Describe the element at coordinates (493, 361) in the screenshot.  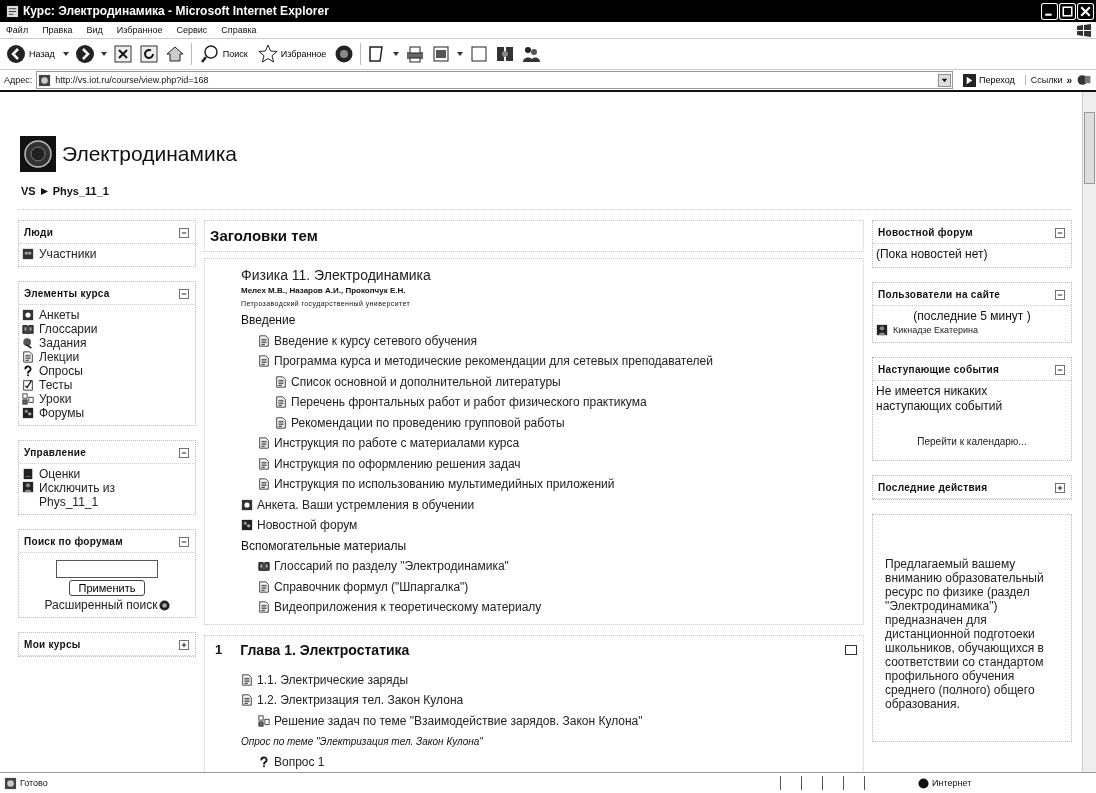
I see `resource-link: Программа курса и методические рекомендации для сетевых преподавателей` at that location.